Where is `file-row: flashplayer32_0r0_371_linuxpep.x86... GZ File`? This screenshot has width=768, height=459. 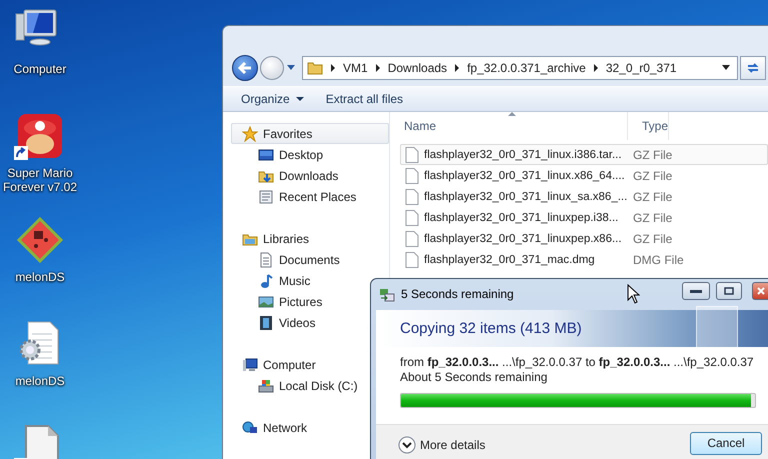 file-row: flashplayer32_0r0_371_linuxpep.x86... GZ File is located at coordinates (584, 238).